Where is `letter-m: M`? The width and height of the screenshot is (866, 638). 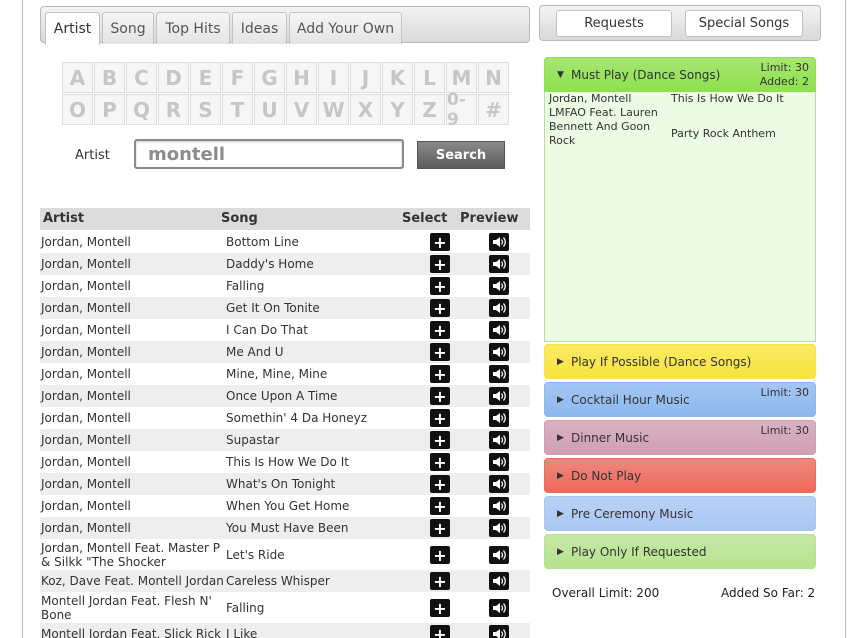
letter-m: M is located at coordinates (461, 77).